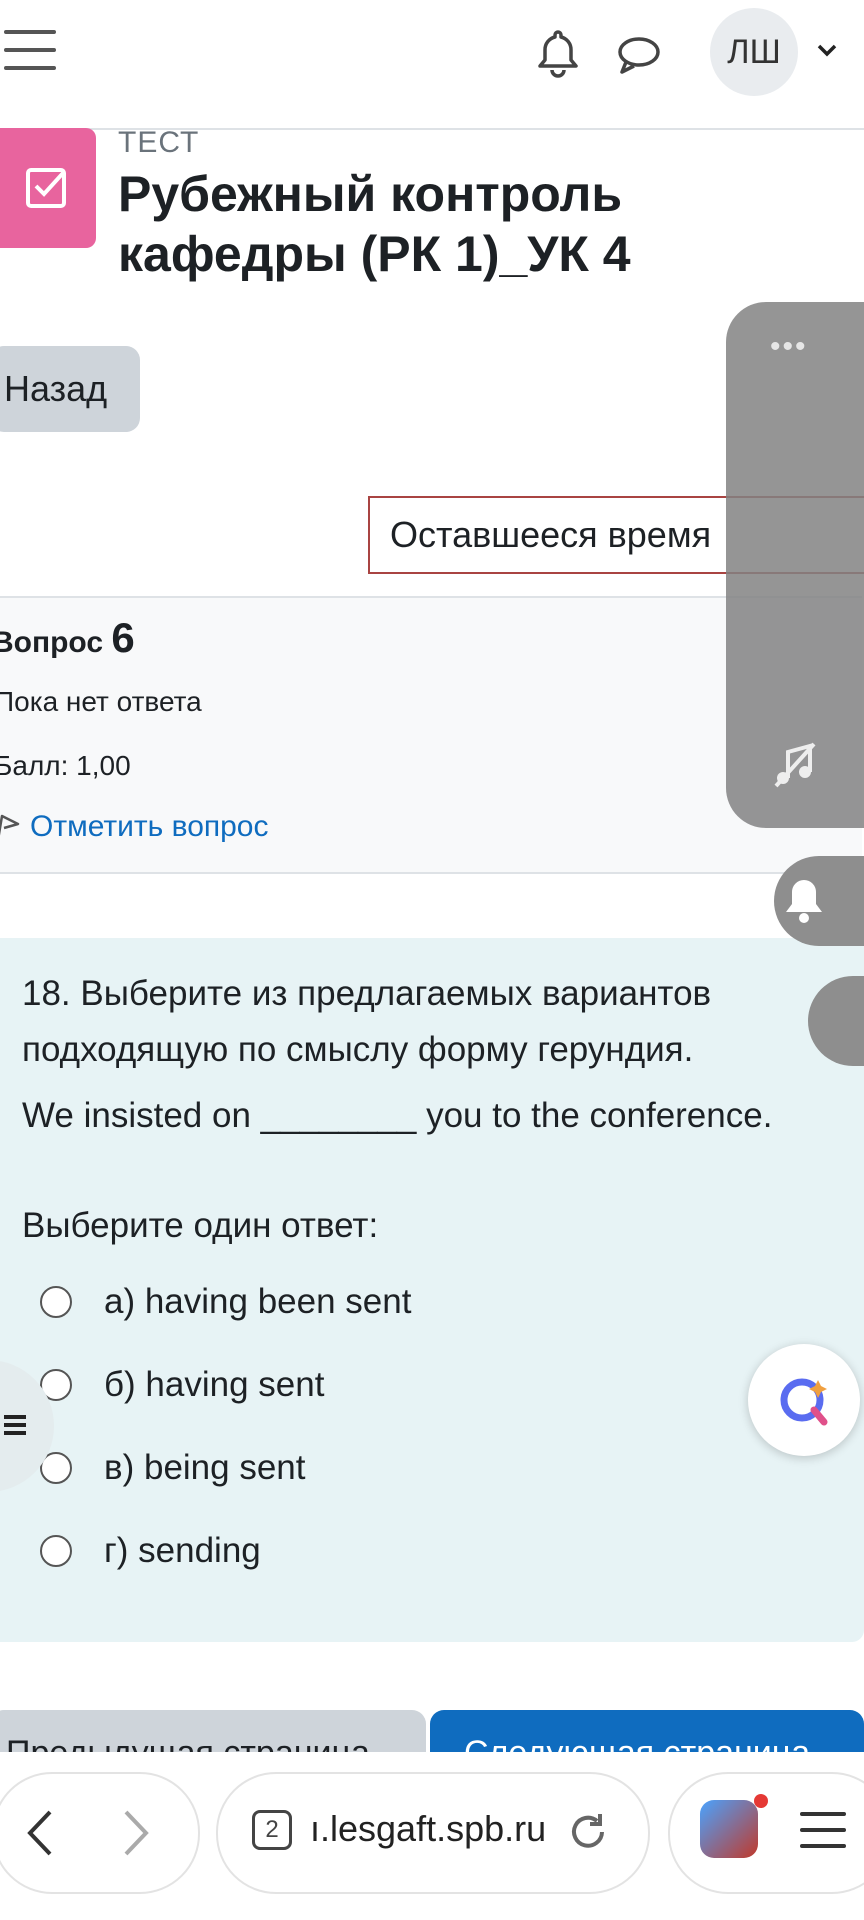 This screenshot has height=1920, width=864. Describe the element at coordinates (754, 52) in the screenshot. I see `user-avatar: ЛШ` at that location.